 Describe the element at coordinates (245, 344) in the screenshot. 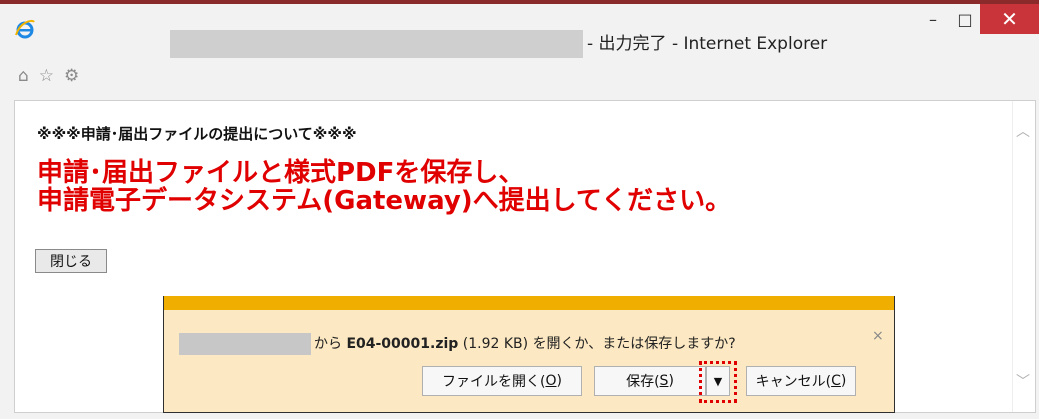

I see `redacted-source` at that location.